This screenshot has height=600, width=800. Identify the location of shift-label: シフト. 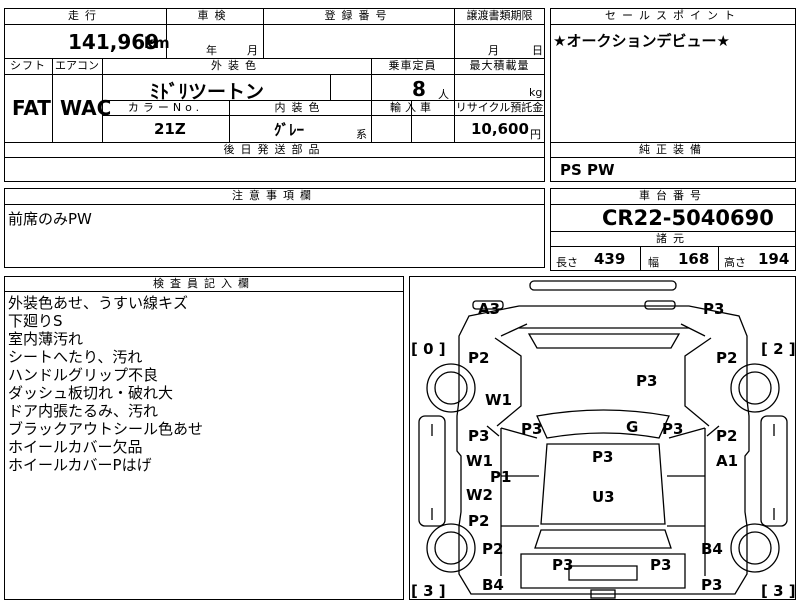
(28, 65).